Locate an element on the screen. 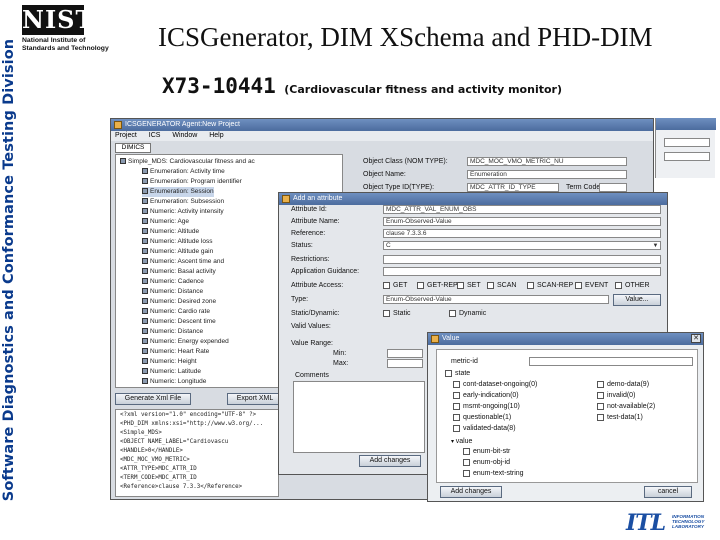  tree-item: Numeric: Cadence is located at coordinates (173, 282).